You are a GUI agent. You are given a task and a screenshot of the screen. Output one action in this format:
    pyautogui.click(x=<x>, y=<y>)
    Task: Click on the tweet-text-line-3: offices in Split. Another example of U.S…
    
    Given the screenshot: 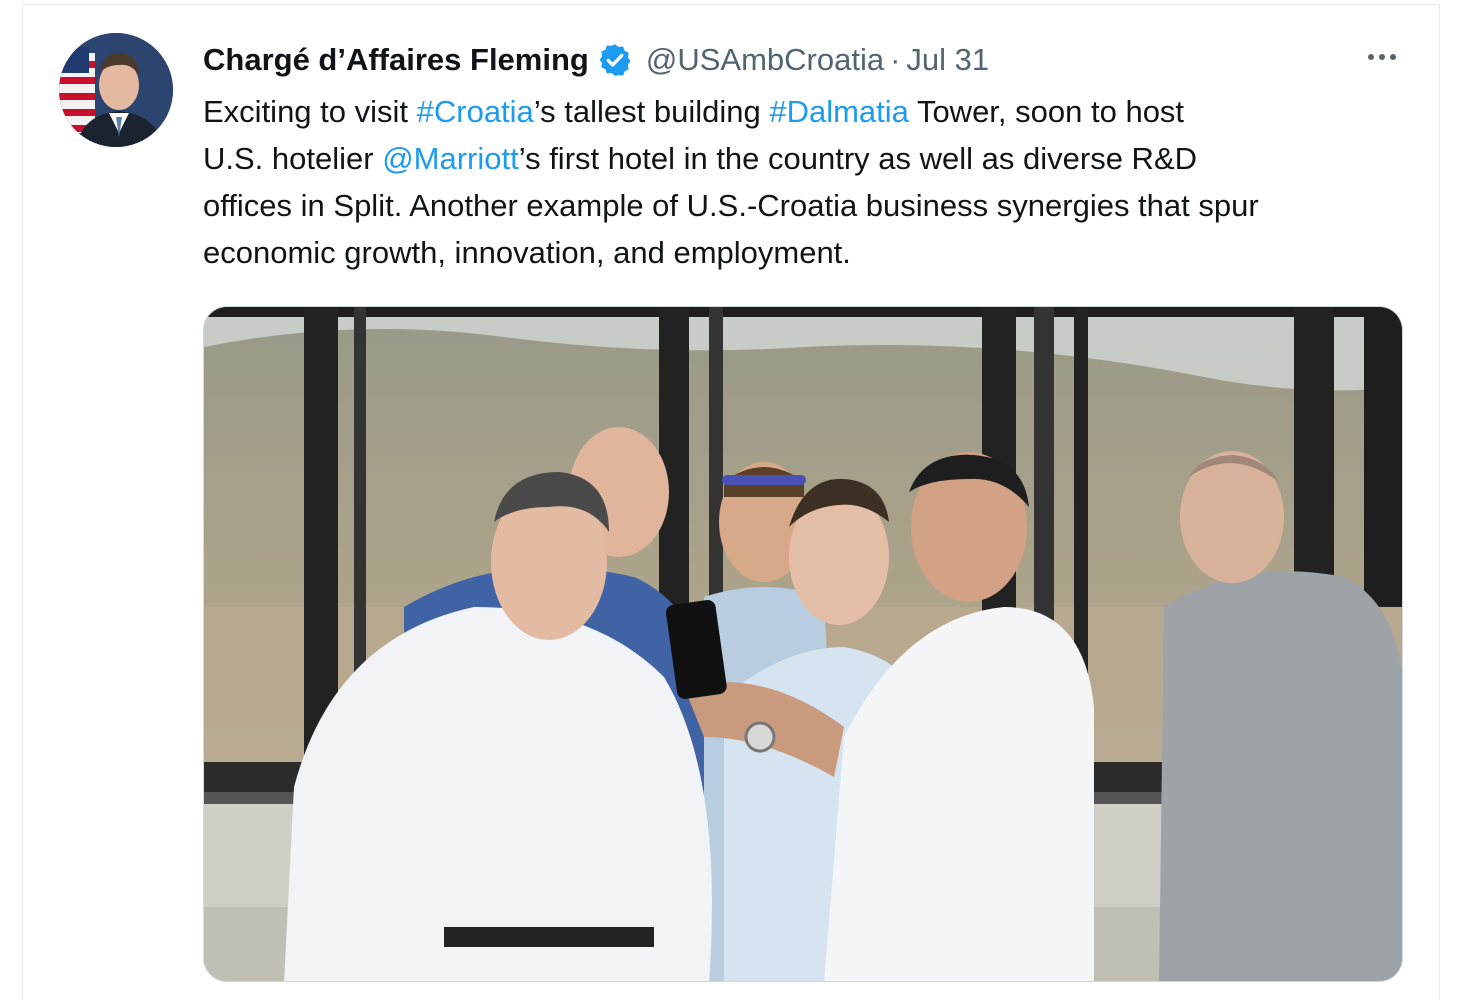 What is the action you would take?
    pyautogui.click(x=731, y=205)
    